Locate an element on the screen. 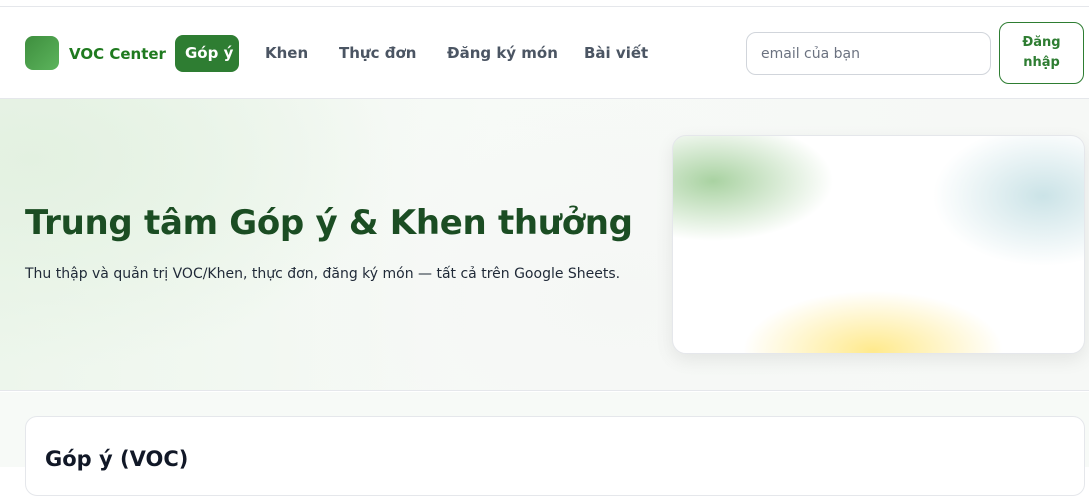 The image size is (1089, 496). email-input is located at coordinates (868, 53).